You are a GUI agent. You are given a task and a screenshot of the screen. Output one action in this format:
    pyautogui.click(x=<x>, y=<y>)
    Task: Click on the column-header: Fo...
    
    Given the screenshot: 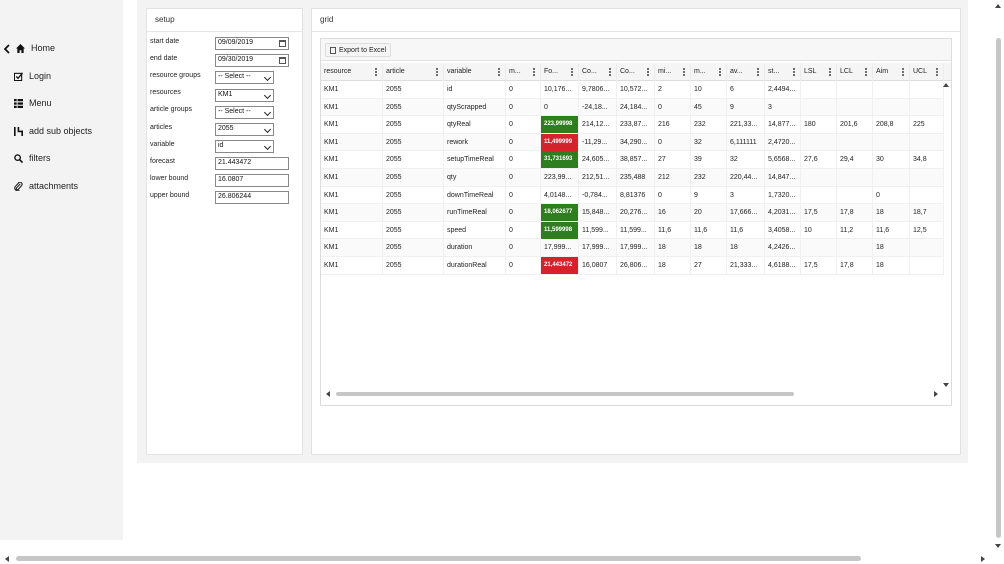 What is the action you would take?
    pyautogui.click(x=560, y=72)
    